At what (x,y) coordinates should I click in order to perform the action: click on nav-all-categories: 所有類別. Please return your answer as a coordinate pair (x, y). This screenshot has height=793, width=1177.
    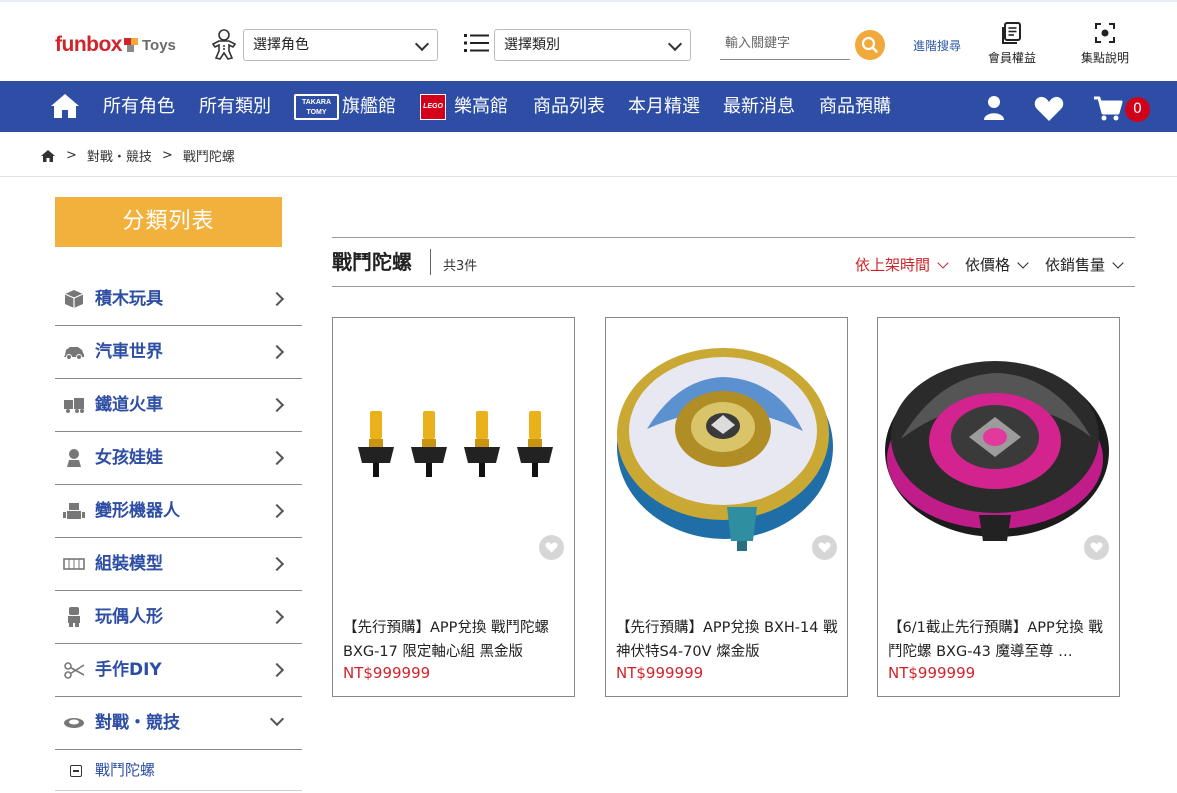
    Looking at the image, I should click on (235, 106).